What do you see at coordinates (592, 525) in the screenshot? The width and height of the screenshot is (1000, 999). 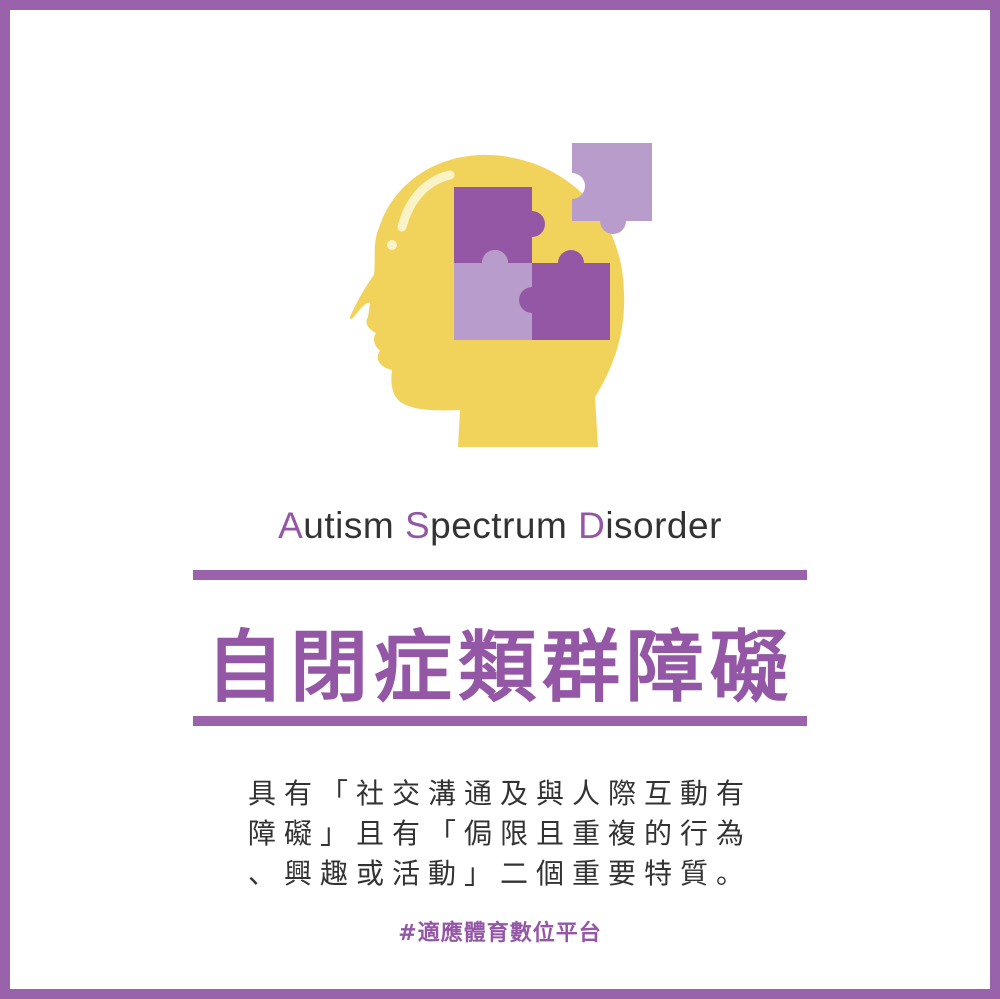 I see `title-initial-d: D` at bounding box center [592, 525].